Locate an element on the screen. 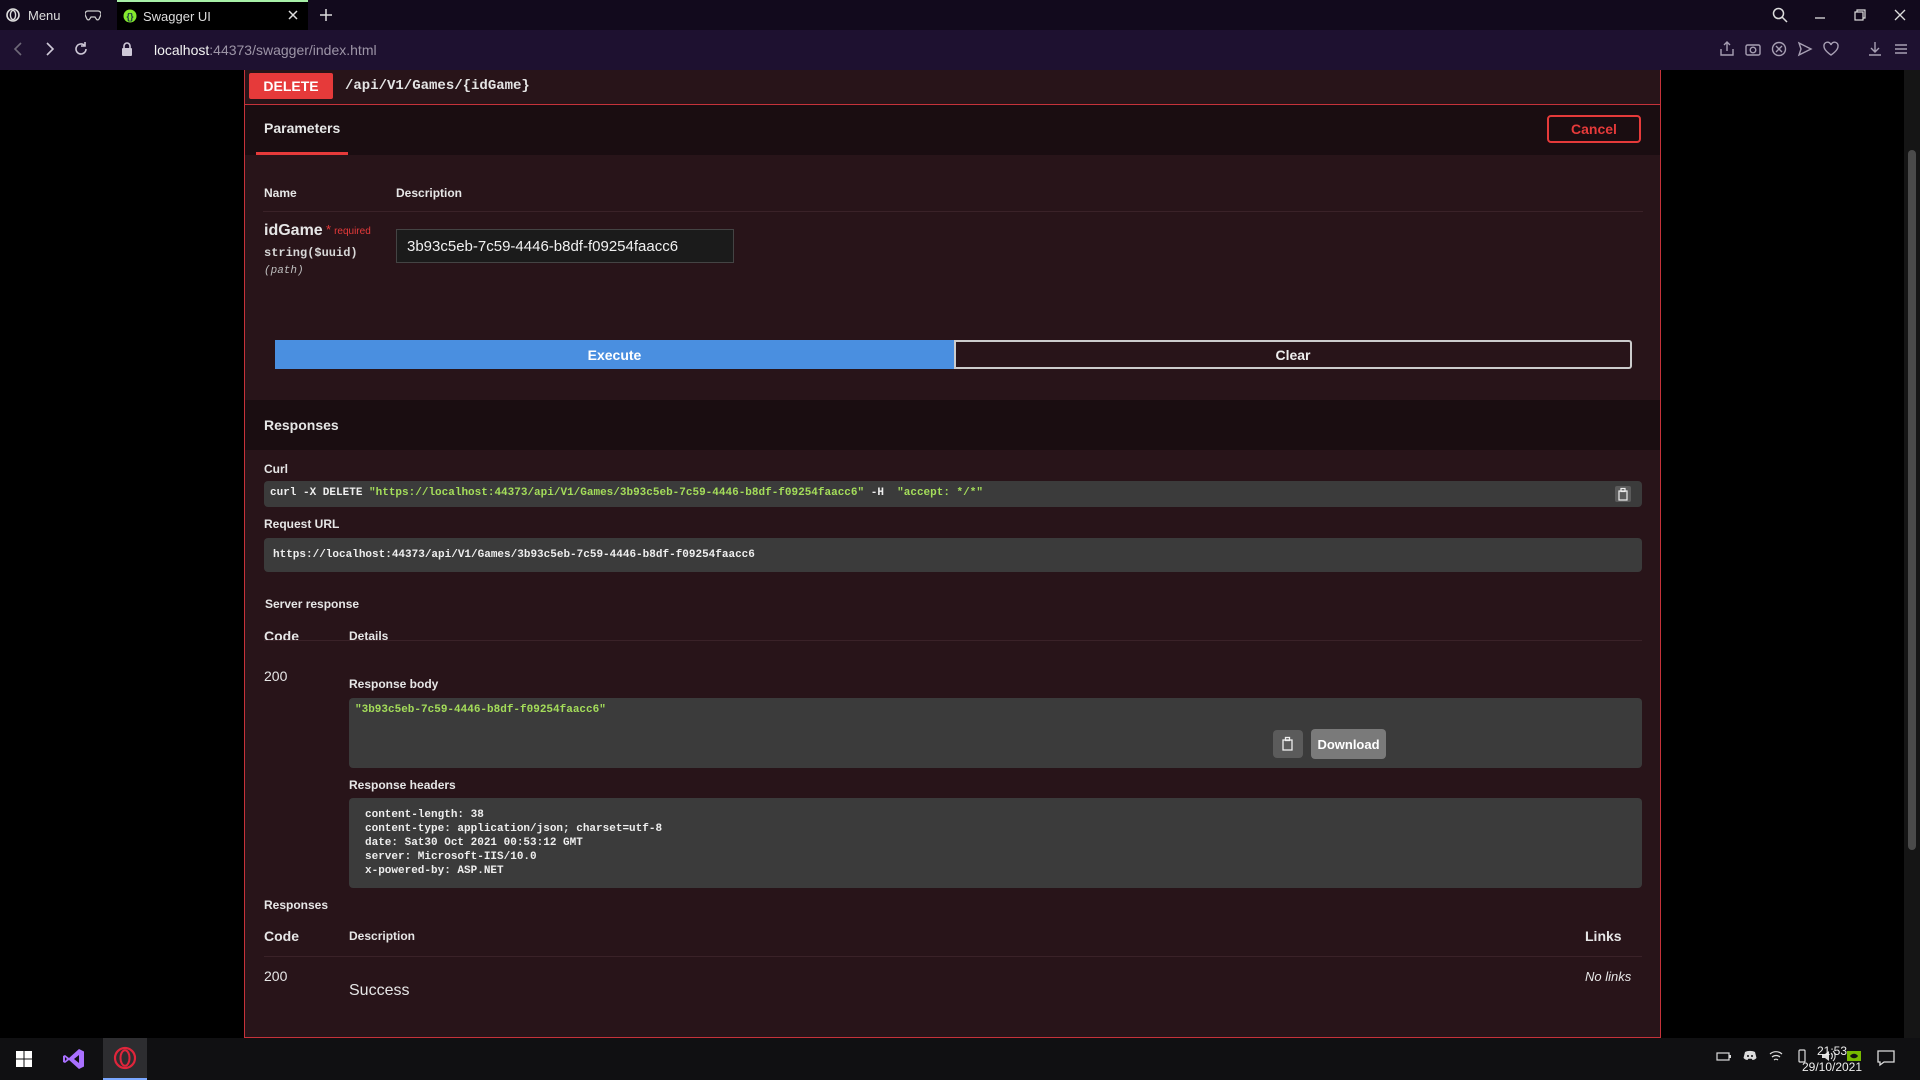 The width and height of the screenshot is (1920, 1080). network-icon is located at coordinates (1776, 1056).